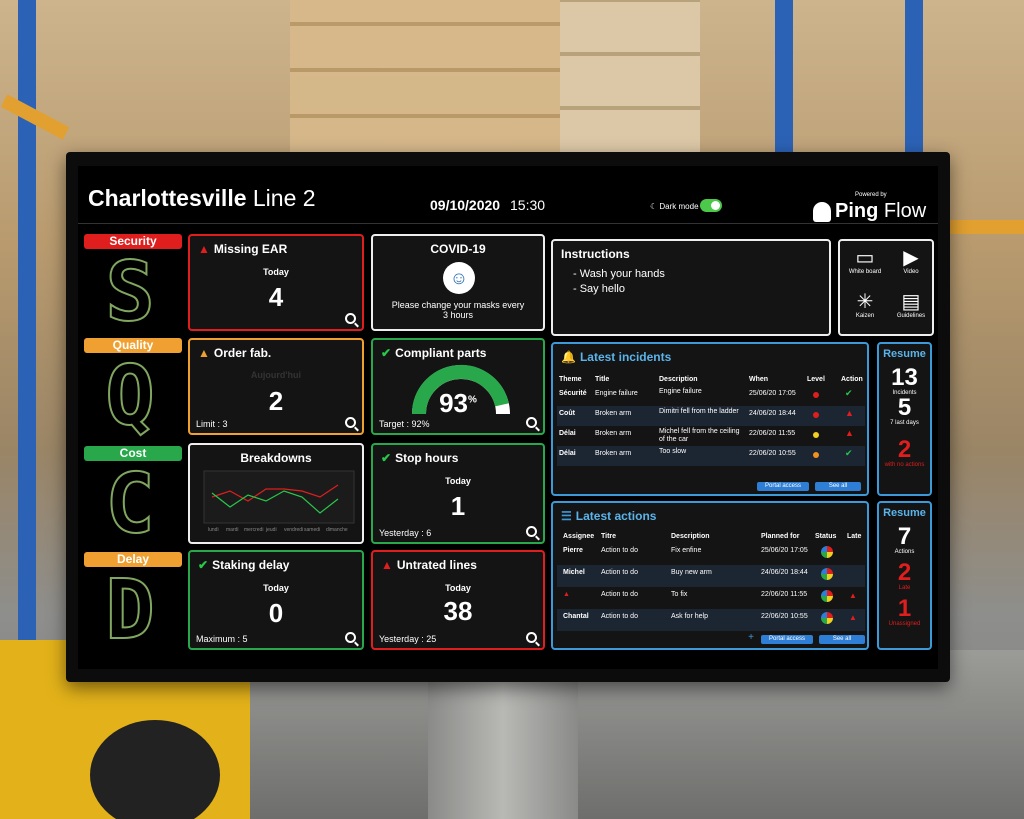  Describe the element at coordinates (213, 530) in the screenshot. I see `svg-text: lundi` at that location.